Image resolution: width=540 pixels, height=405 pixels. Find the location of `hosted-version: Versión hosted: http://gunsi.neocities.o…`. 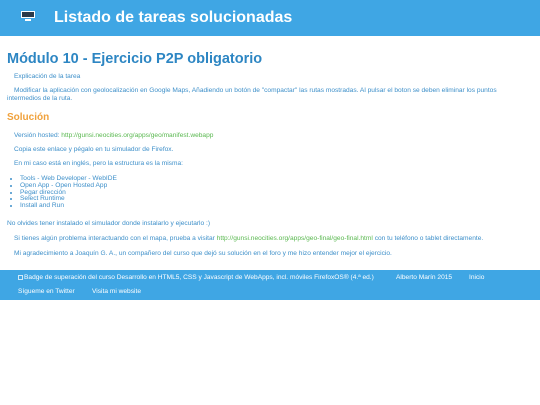

hosted-version: Versión hosted: http://gunsi.neocities.o… is located at coordinates (113, 136).